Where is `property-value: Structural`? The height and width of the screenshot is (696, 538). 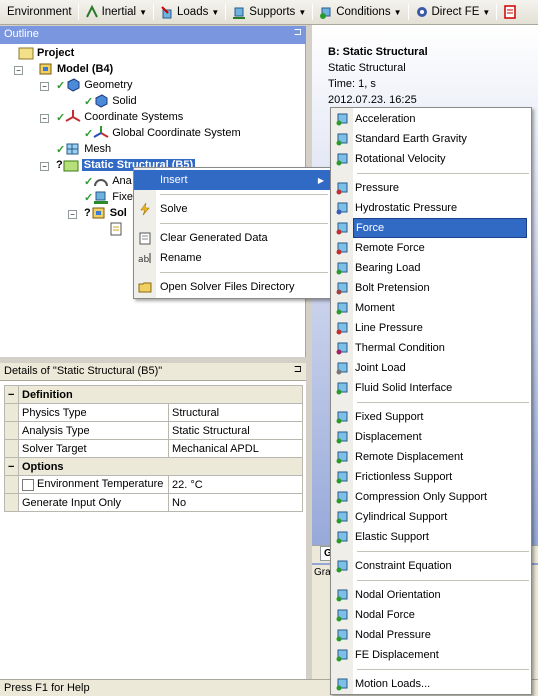
property-value: Structural is located at coordinates (235, 412).